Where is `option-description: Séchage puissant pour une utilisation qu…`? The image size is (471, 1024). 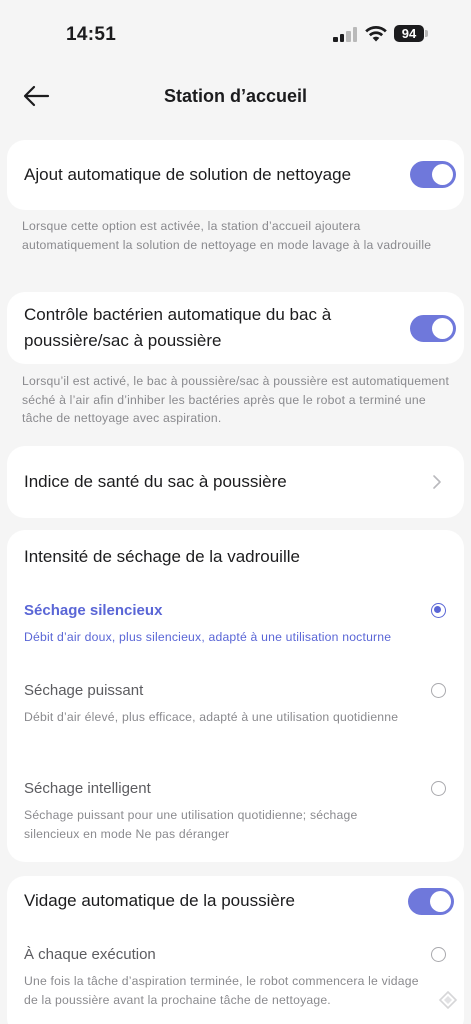
option-description: Séchage puissant pour une utilisation qu… is located at coordinates (191, 824).